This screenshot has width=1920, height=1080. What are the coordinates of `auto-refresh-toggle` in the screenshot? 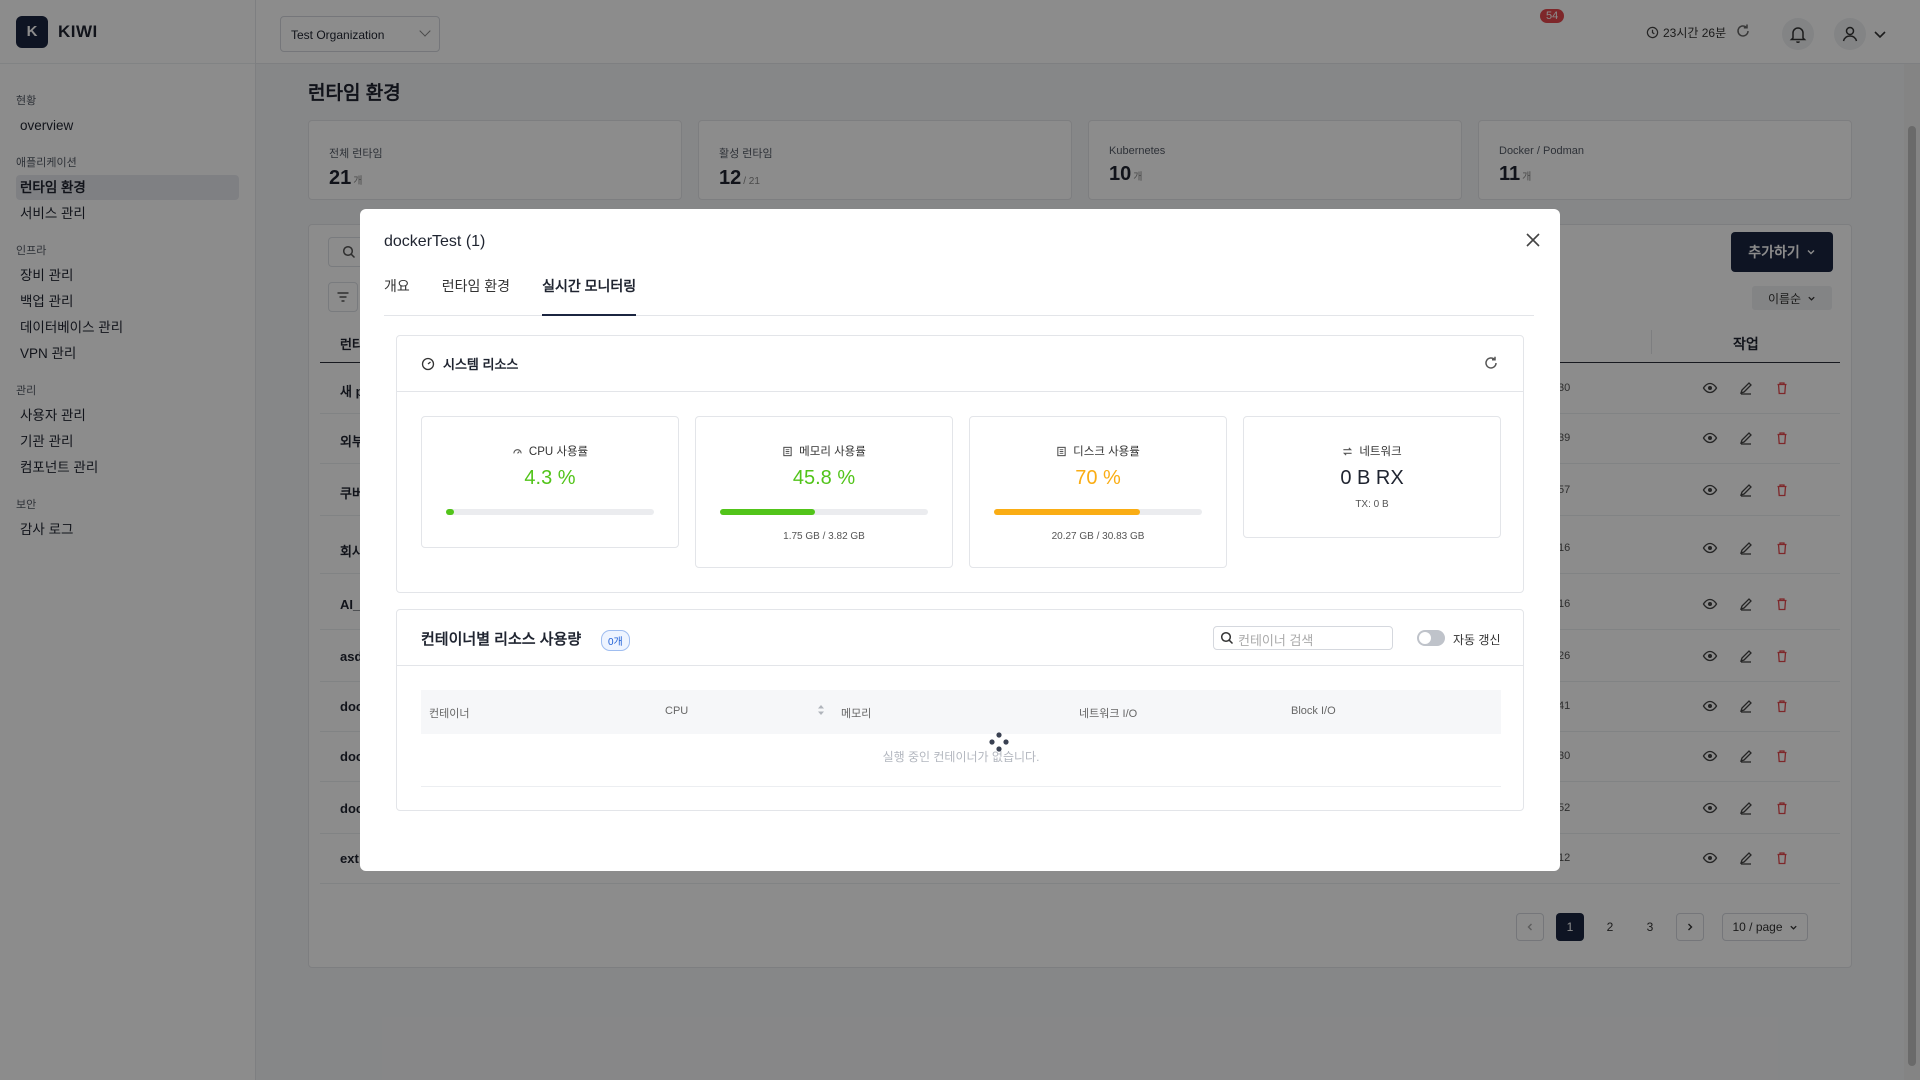 It's located at (1431, 638).